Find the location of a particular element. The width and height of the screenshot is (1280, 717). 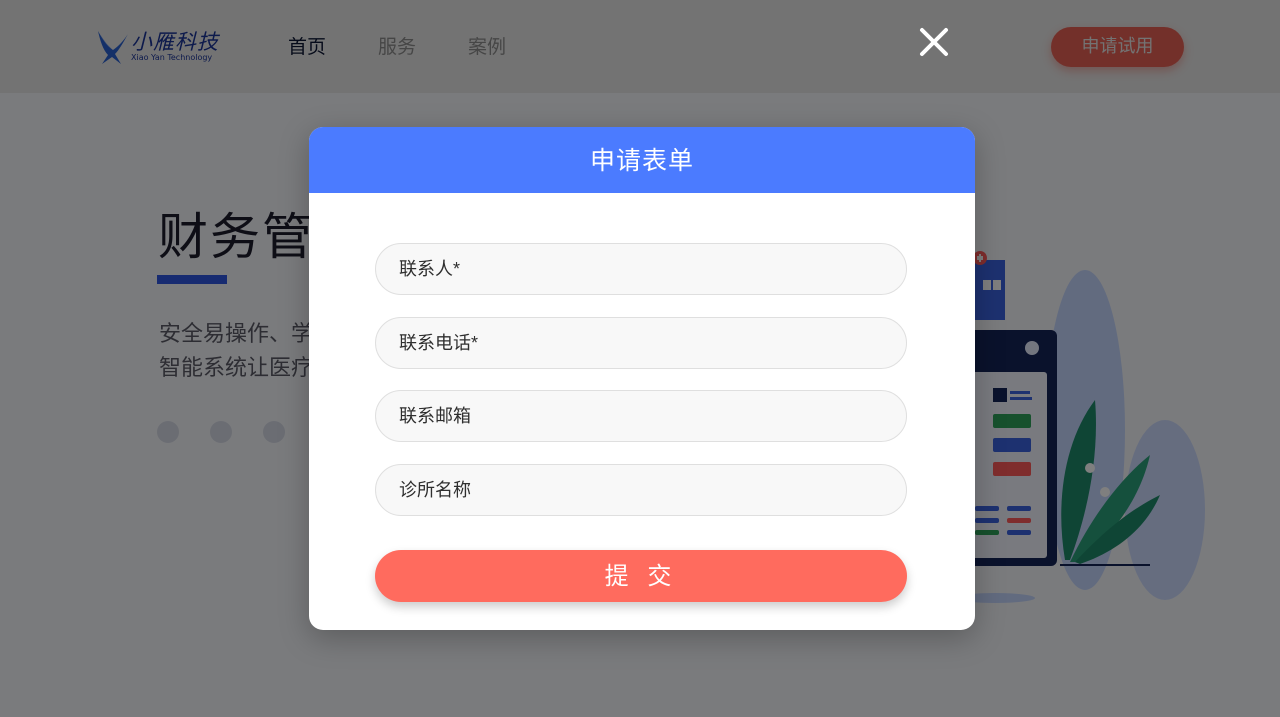

modal-title: 申请表单 is located at coordinates (642, 160).